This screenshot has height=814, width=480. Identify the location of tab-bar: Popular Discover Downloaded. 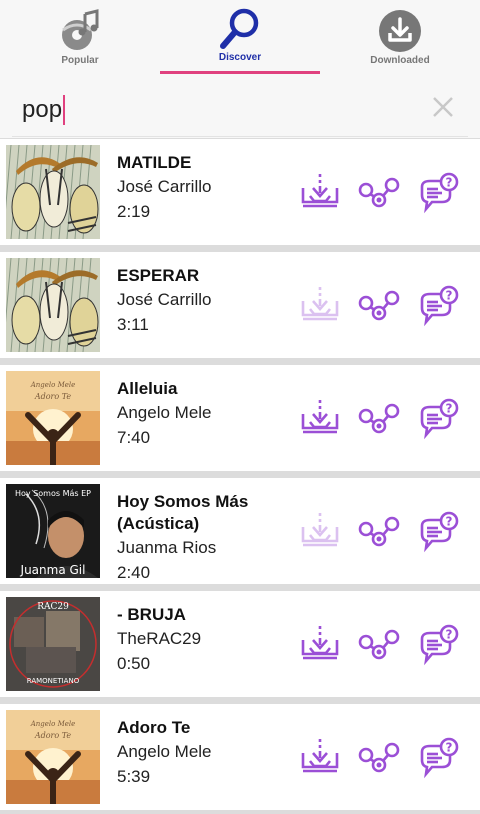
(240, 41).